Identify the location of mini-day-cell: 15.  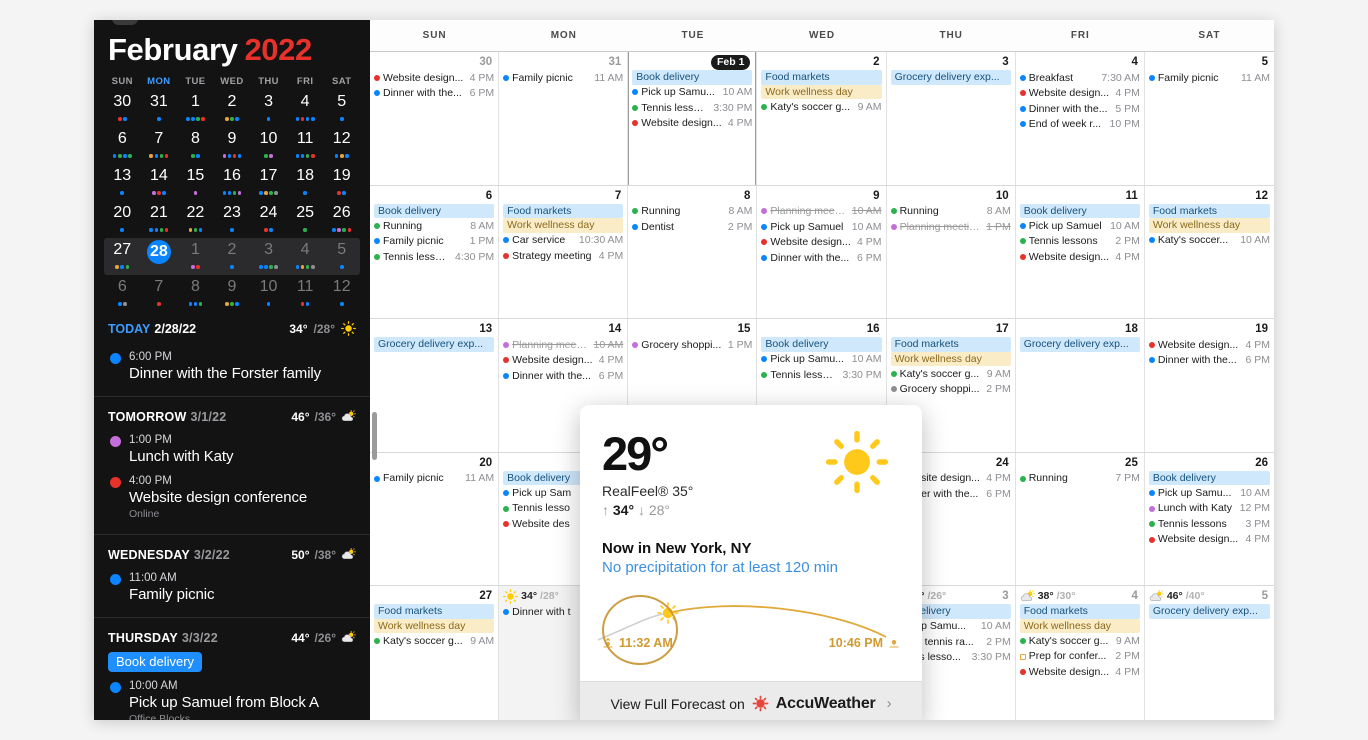
(195, 182).